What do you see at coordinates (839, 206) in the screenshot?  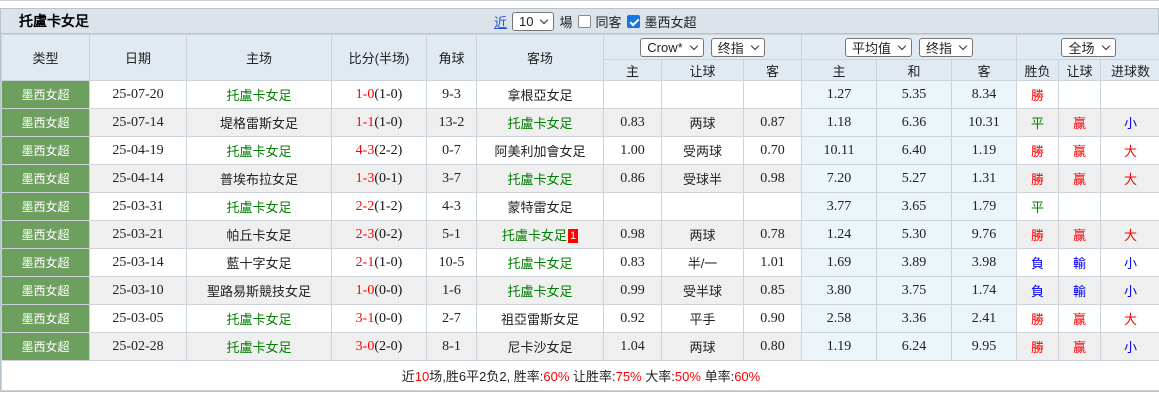 I see `avg-home-cell: 3.77` at bounding box center [839, 206].